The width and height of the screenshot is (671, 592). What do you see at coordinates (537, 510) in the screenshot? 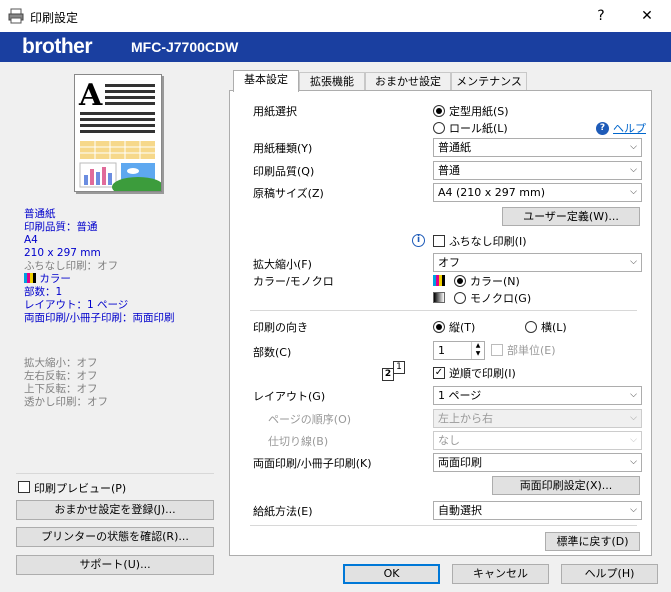
I see `paper-source-select: 自動選択 ⌵` at bounding box center [537, 510].